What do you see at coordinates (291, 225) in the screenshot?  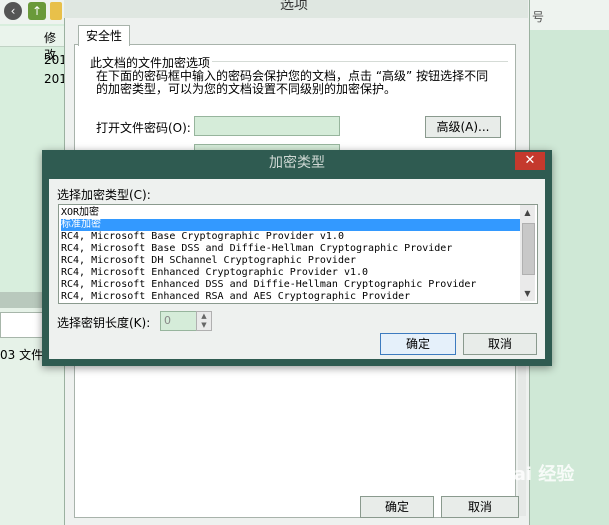 I see `list-item-selected: 标准加密` at bounding box center [291, 225].